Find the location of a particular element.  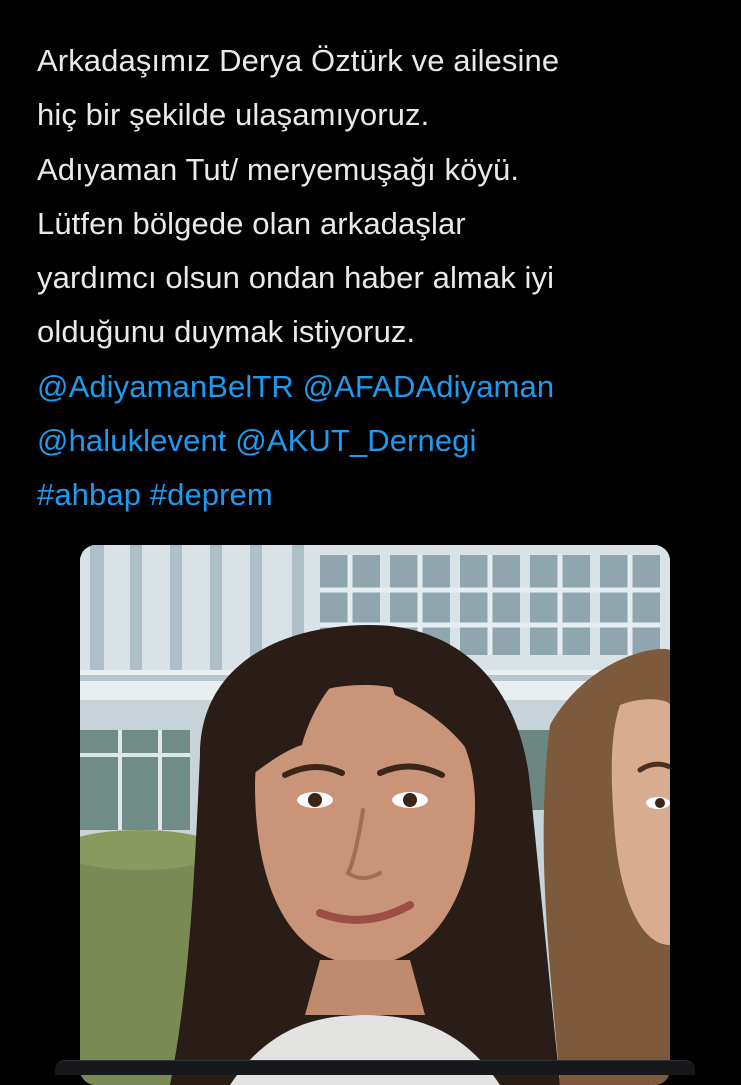

mentions-line-2: @haluklevent @AKUT_Dernegi is located at coordinates (382, 441).